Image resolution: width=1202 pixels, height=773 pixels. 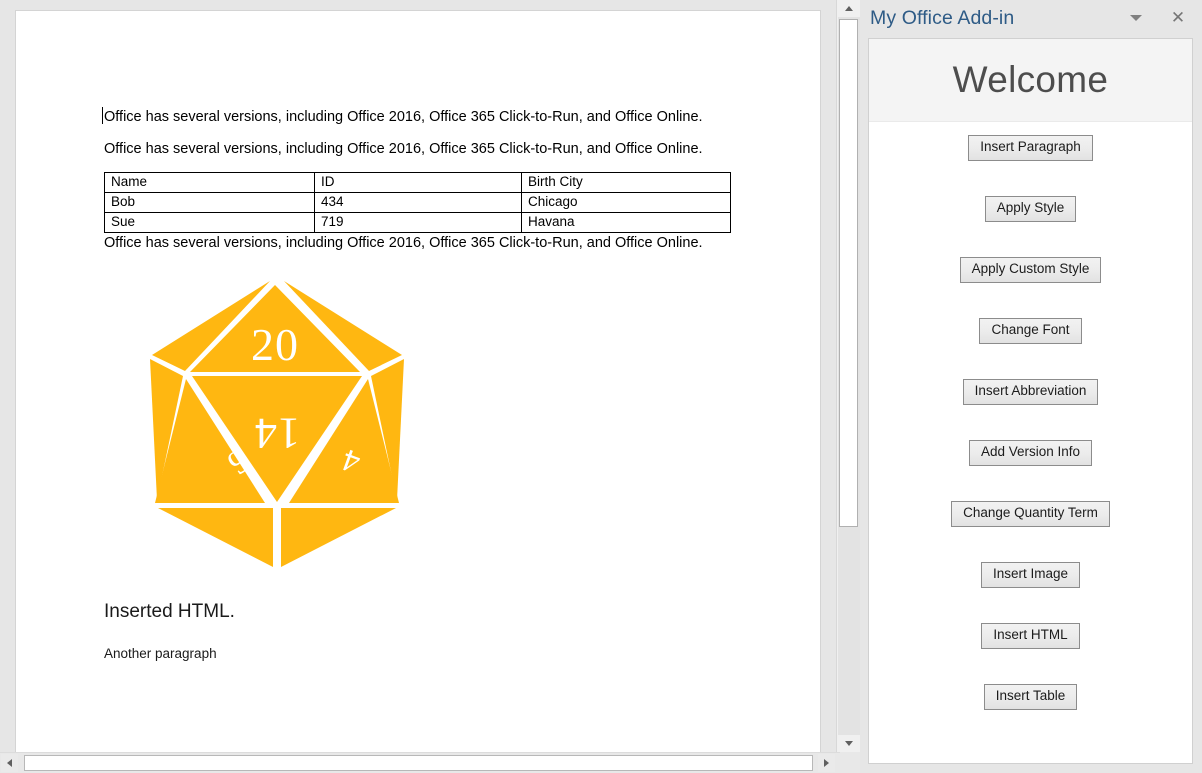 I want to click on apply-style-button: Apply Style, so click(x=1030, y=209).